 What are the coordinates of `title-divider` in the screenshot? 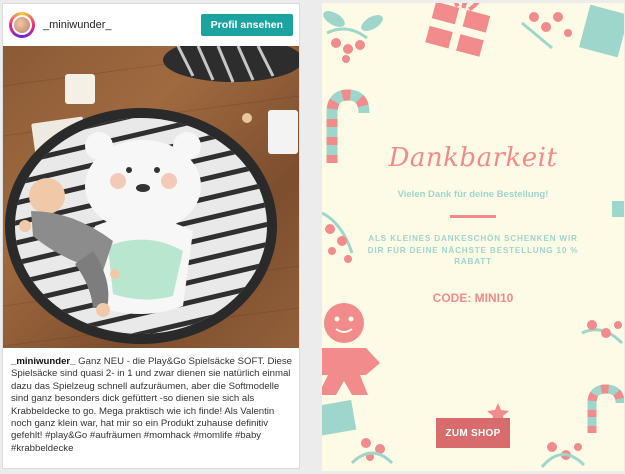 It's located at (473, 216).